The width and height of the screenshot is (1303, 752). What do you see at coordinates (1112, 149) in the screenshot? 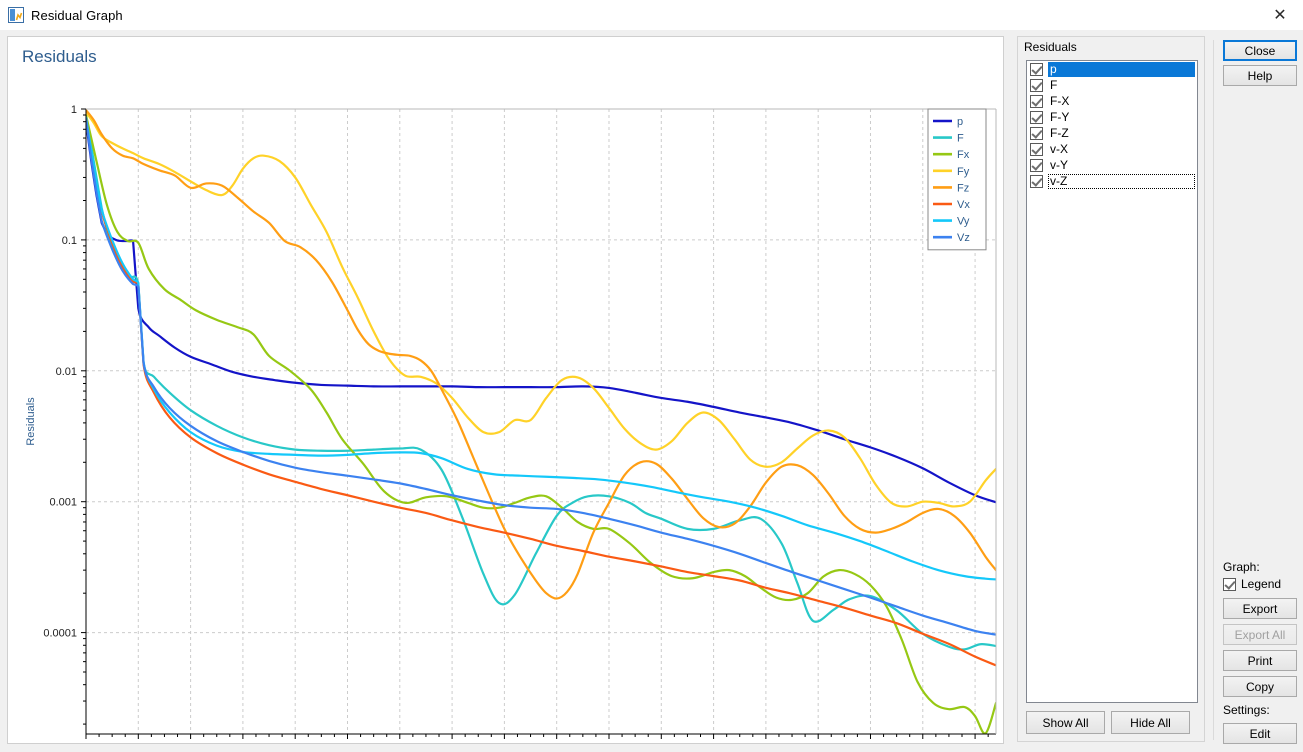
I see `residual-list-item-v-x: v-X` at bounding box center [1112, 149].